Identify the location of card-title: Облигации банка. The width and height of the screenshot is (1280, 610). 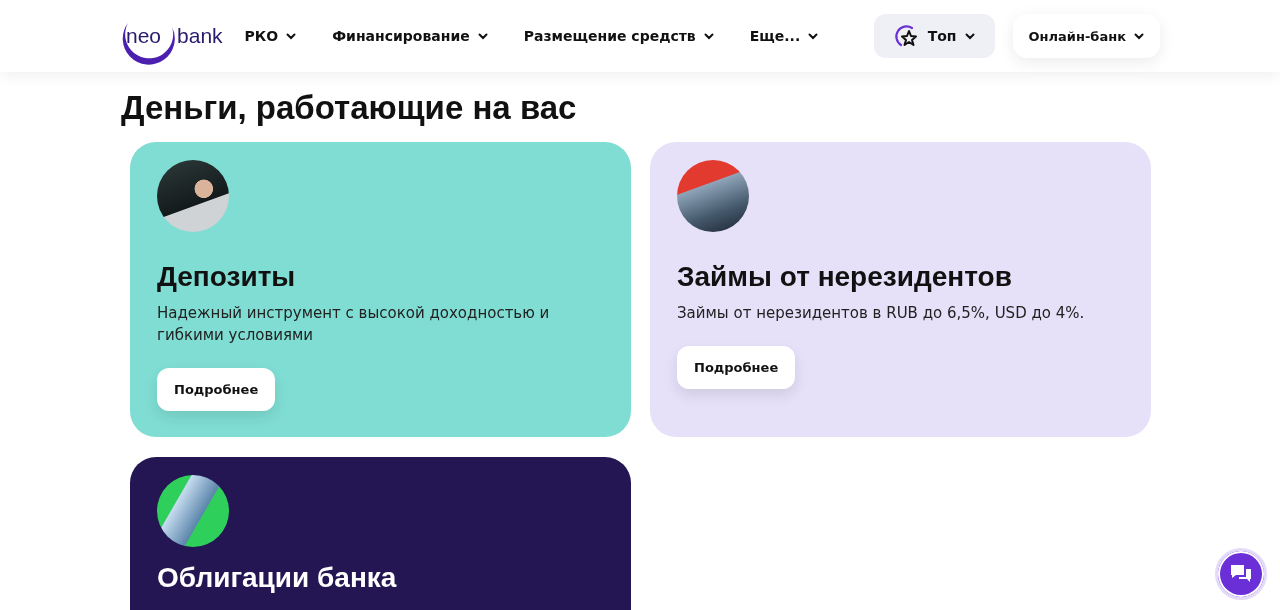
(277, 578).